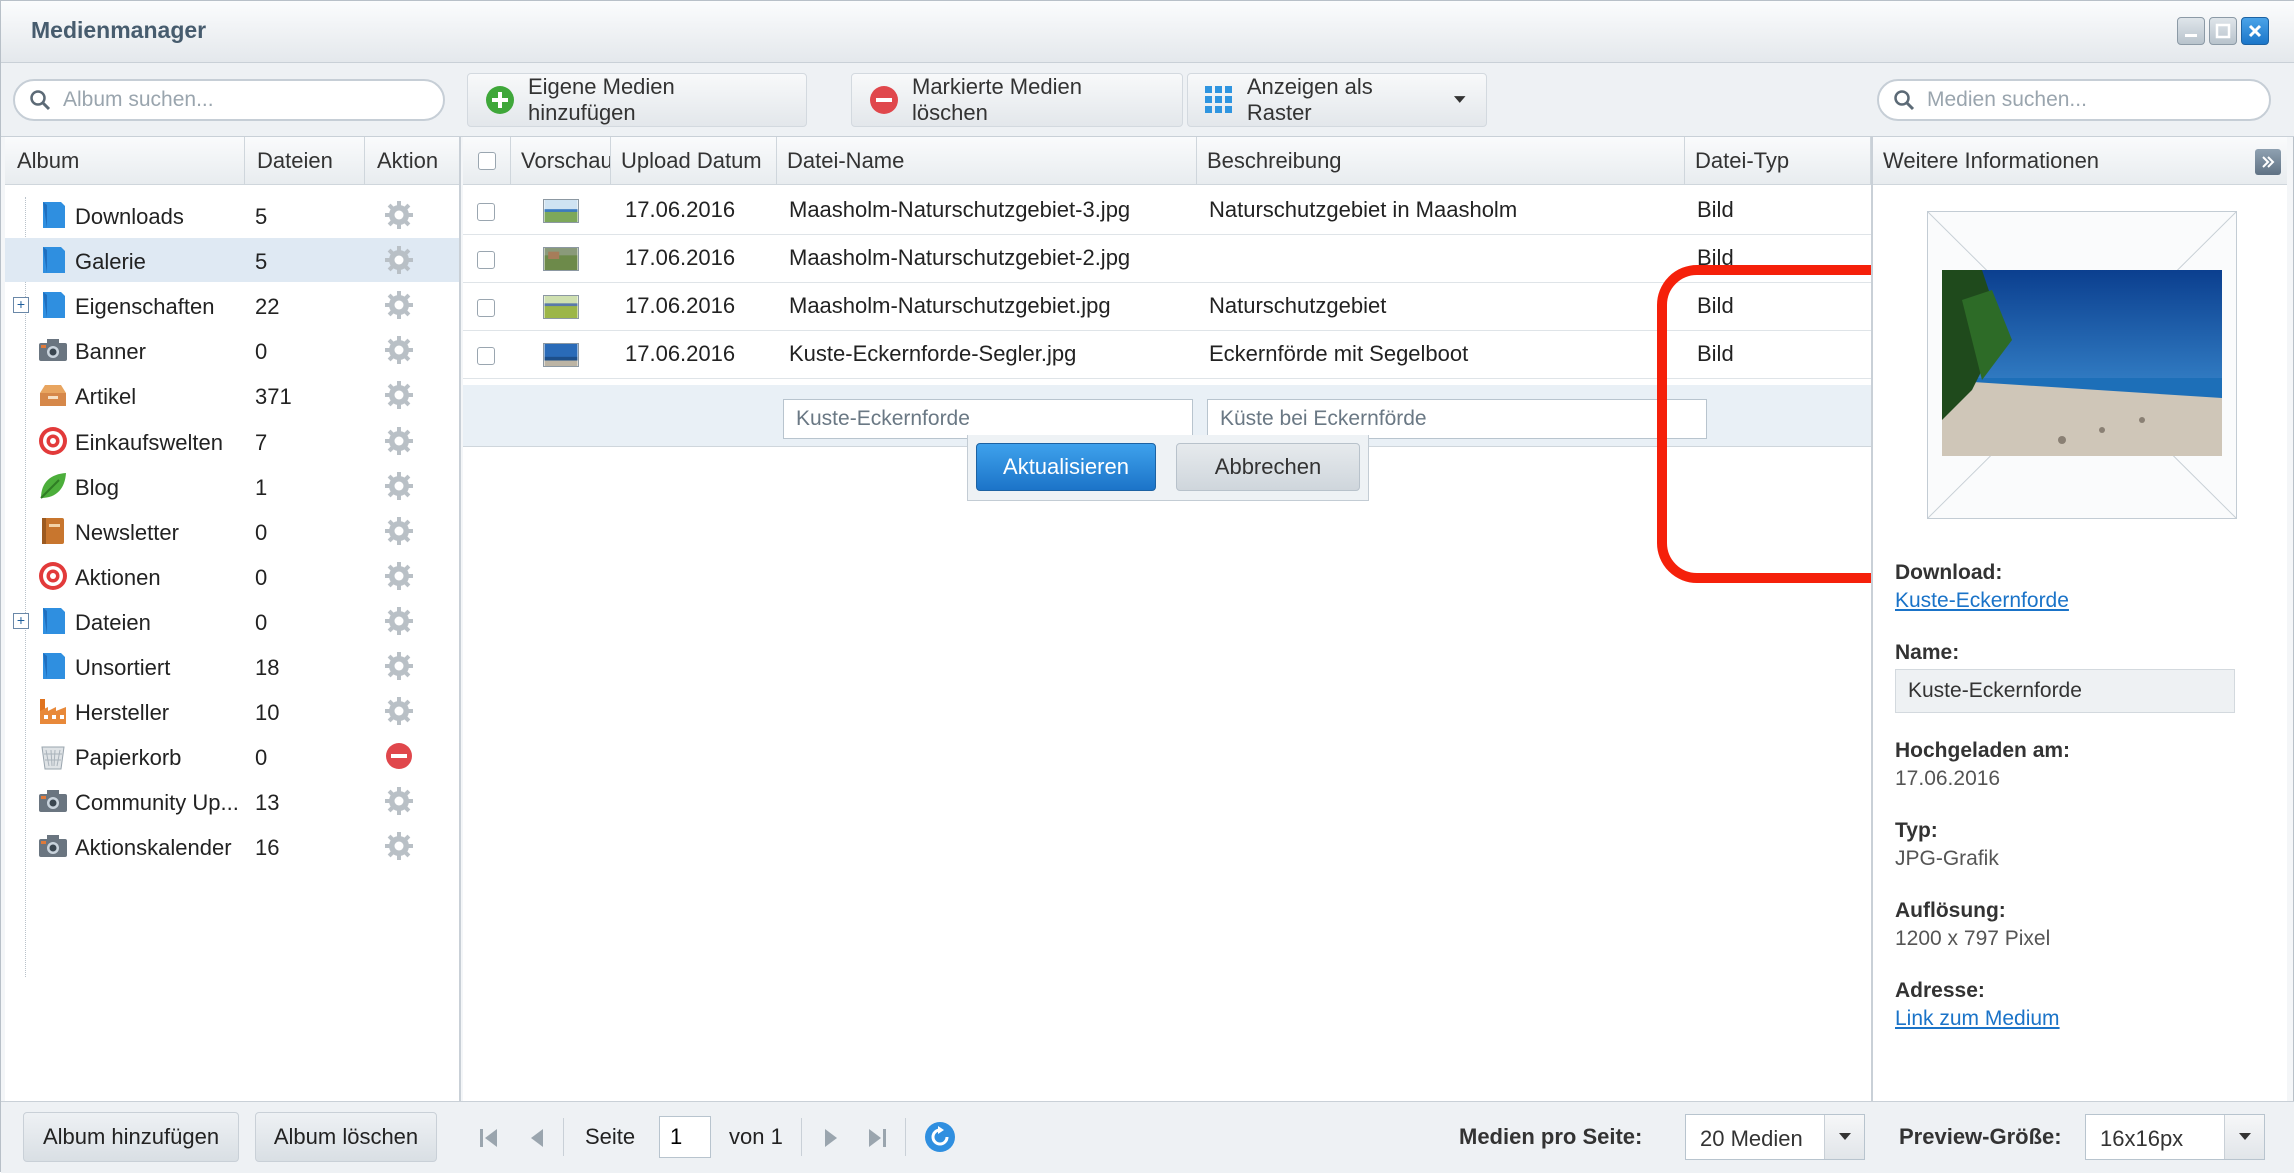 The width and height of the screenshot is (2294, 1173). I want to click on address-link: Link zum Medium, so click(1977, 1019).